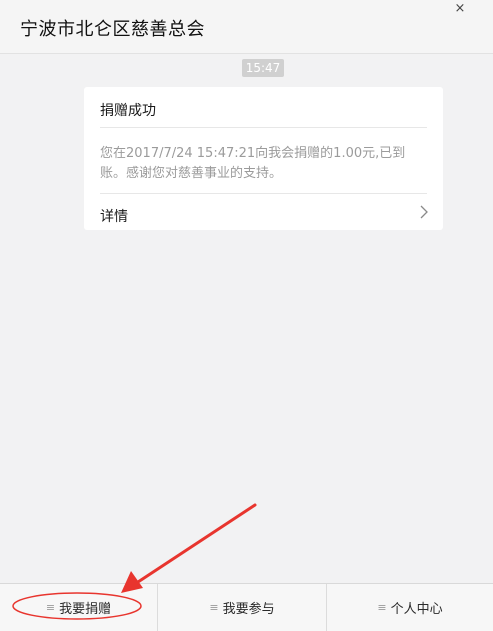 The width and height of the screenshot is (493, 631). Describe the element at coordinates (246, 27) in the screenshot. I see `app-header: 宁波市北仑区慈善总会 ×` at that location.